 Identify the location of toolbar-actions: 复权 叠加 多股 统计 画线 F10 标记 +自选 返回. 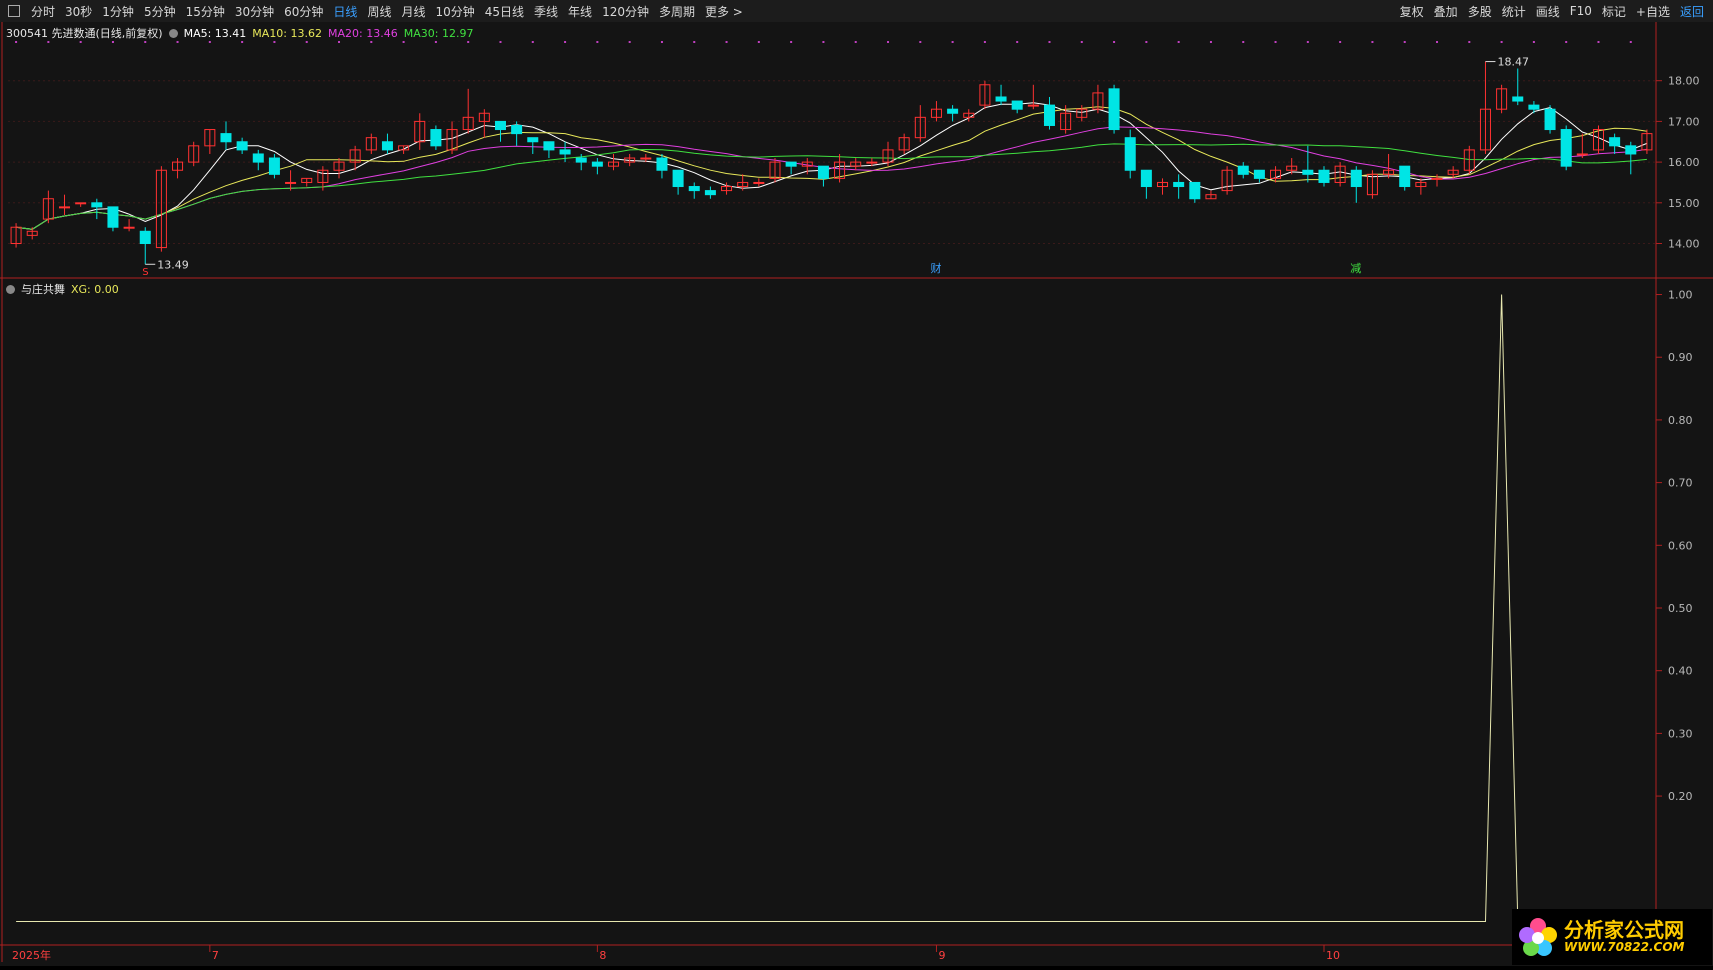
(1552, 11).